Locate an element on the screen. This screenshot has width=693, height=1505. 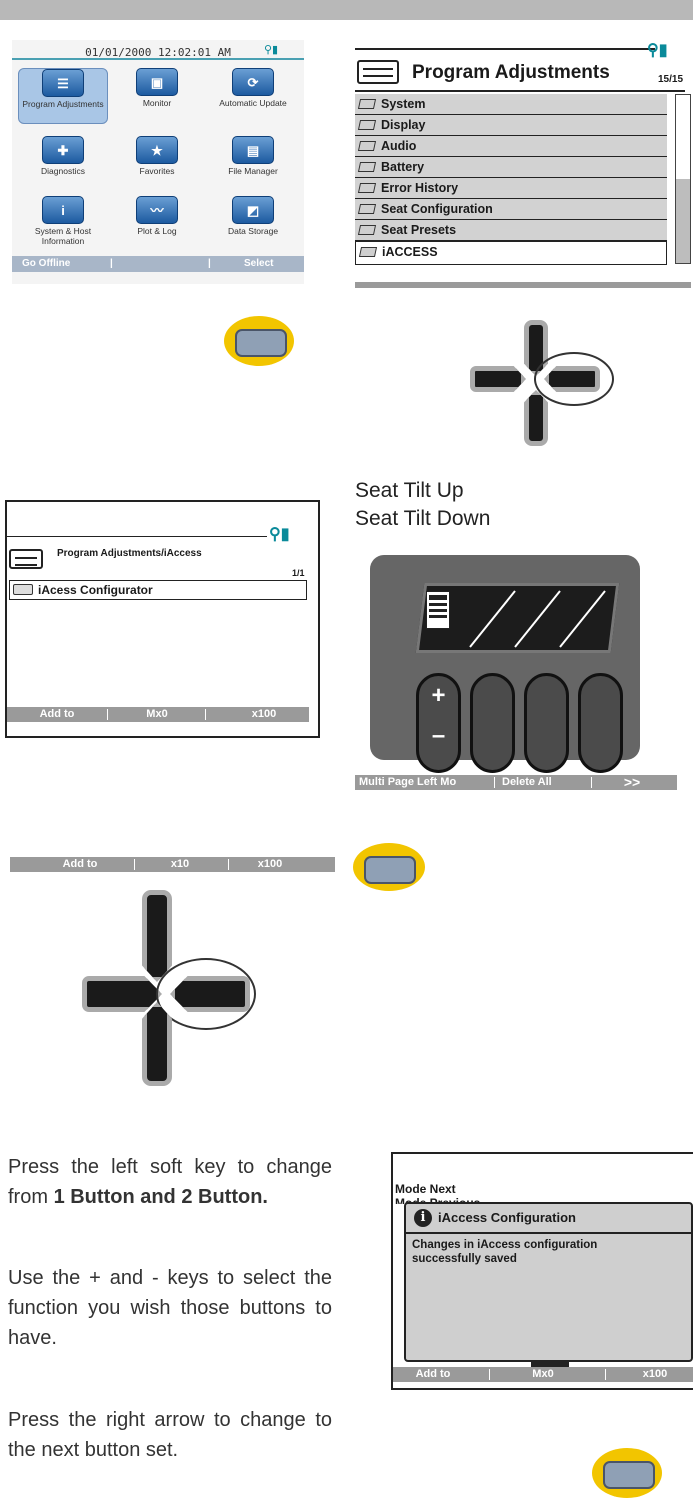
title-underline is located at coordinates (520, 91).